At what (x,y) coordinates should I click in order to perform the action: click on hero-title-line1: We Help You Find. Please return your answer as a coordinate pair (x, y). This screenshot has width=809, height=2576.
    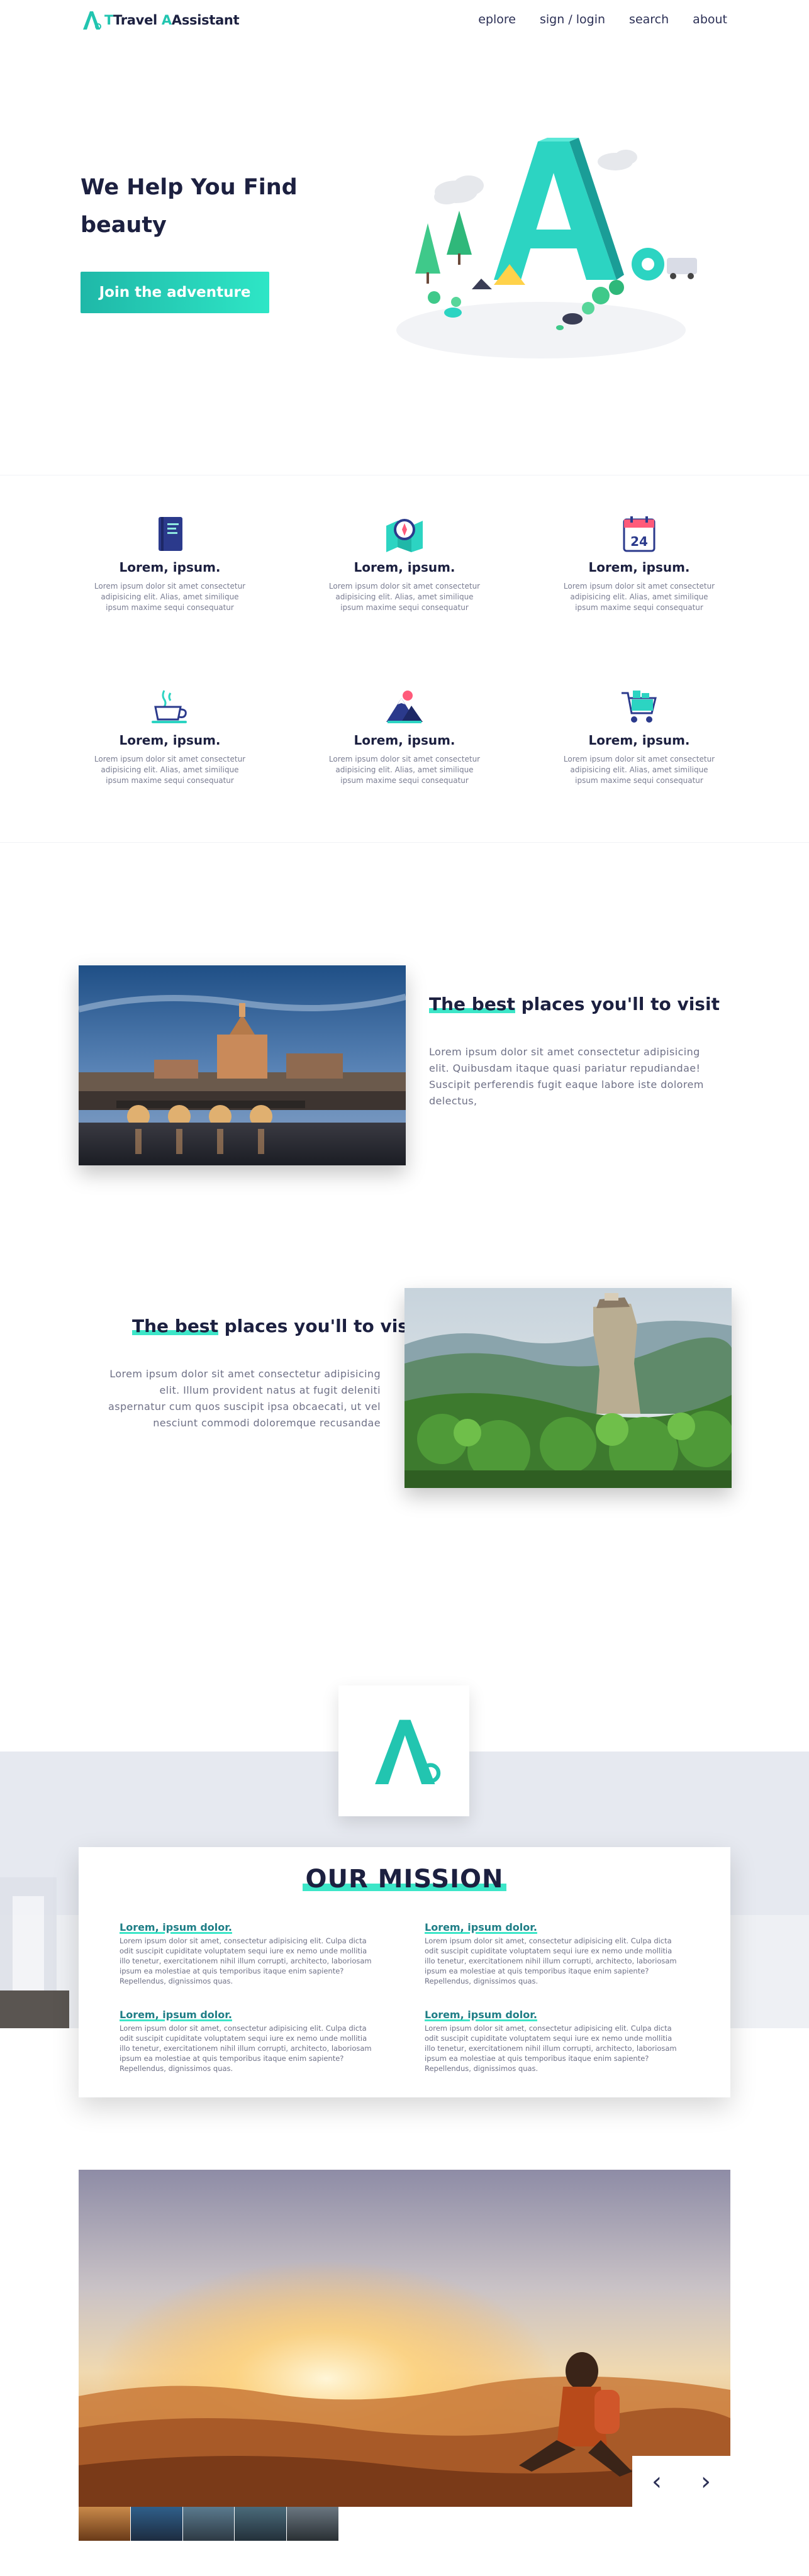
    Looking at the image, I should click on (189, 187).